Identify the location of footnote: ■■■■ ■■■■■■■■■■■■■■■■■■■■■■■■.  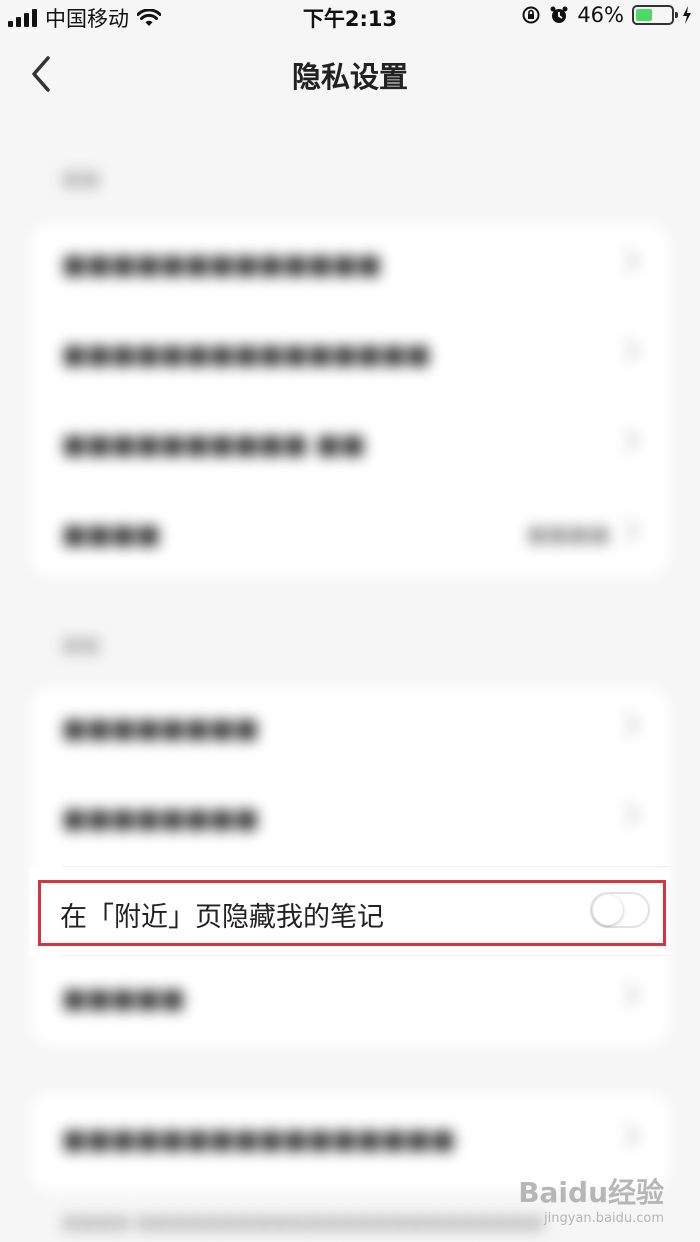
(303, 1222).